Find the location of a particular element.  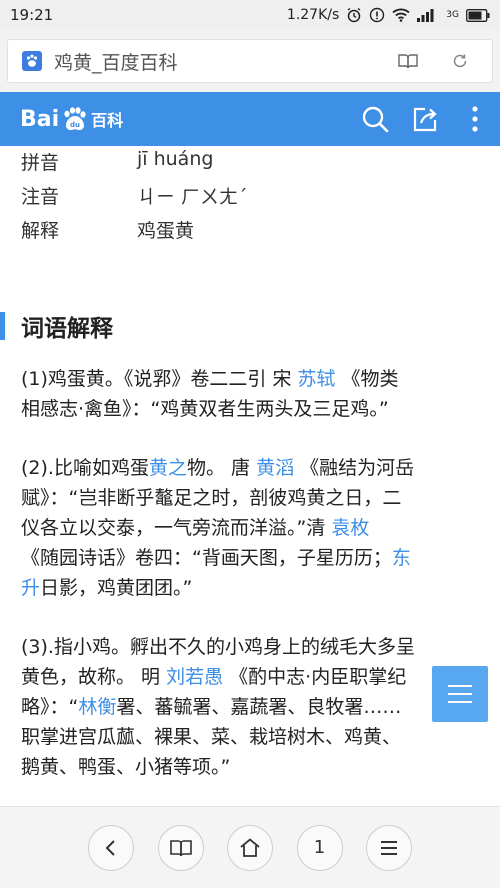

home-icon is located at coordinates (250, 847).